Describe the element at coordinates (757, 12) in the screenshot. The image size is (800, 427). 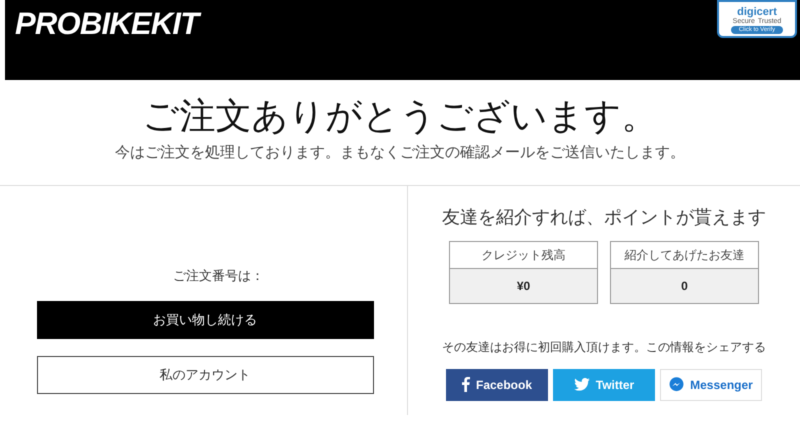
I see `badge-brand: digicert` at that location.